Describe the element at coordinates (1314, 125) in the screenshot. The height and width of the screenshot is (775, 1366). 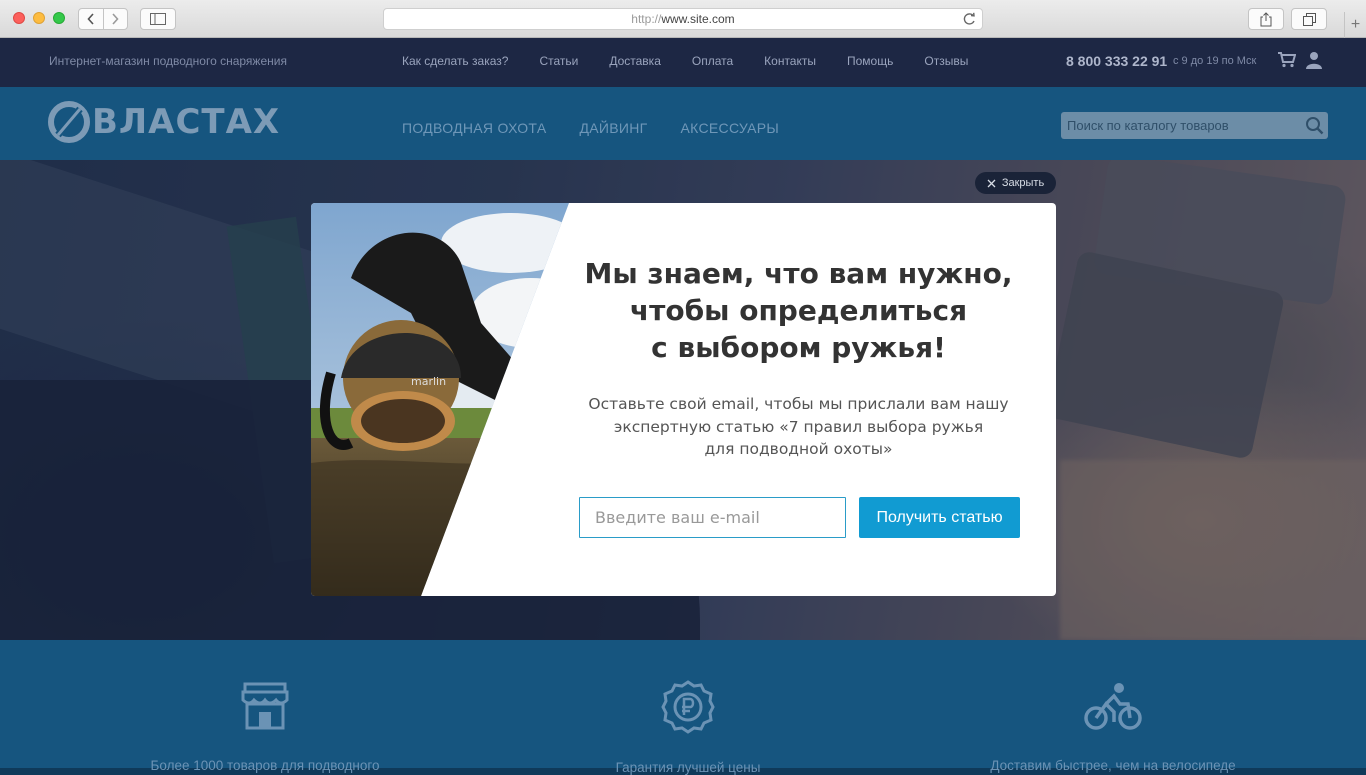
I see `search-icon` at that location.